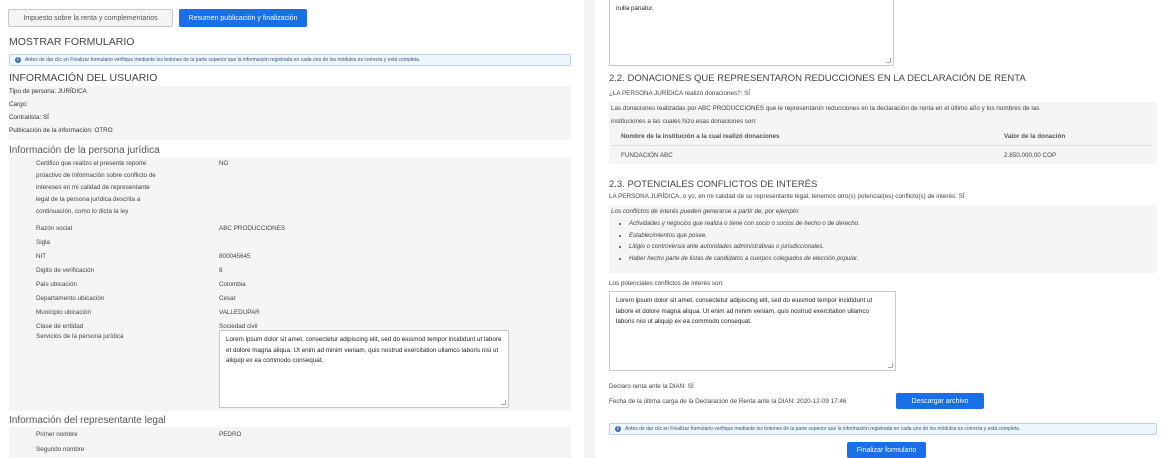  I want to click on legal-rep-box, so click(290, 442).